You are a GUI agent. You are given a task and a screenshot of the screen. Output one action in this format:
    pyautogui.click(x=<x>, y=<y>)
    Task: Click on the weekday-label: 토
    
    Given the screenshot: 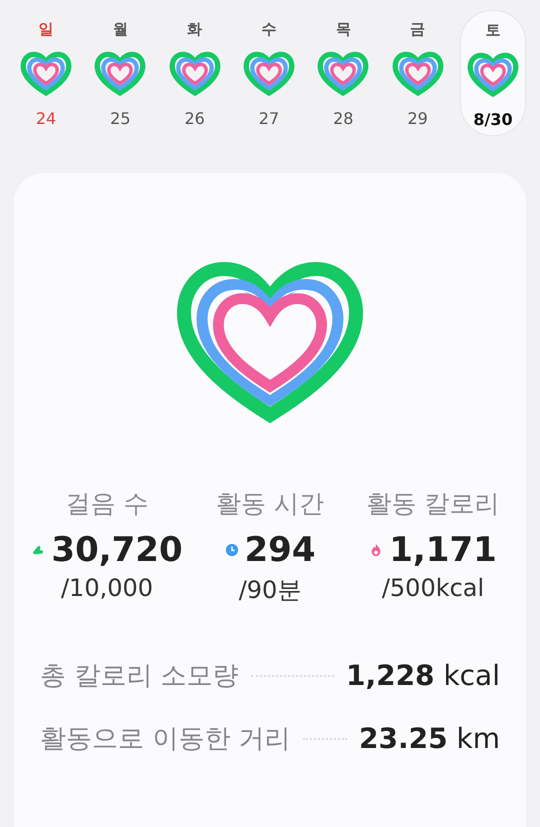 What is the action you would take?
    pyautogui.click(x=492, y=30)
    